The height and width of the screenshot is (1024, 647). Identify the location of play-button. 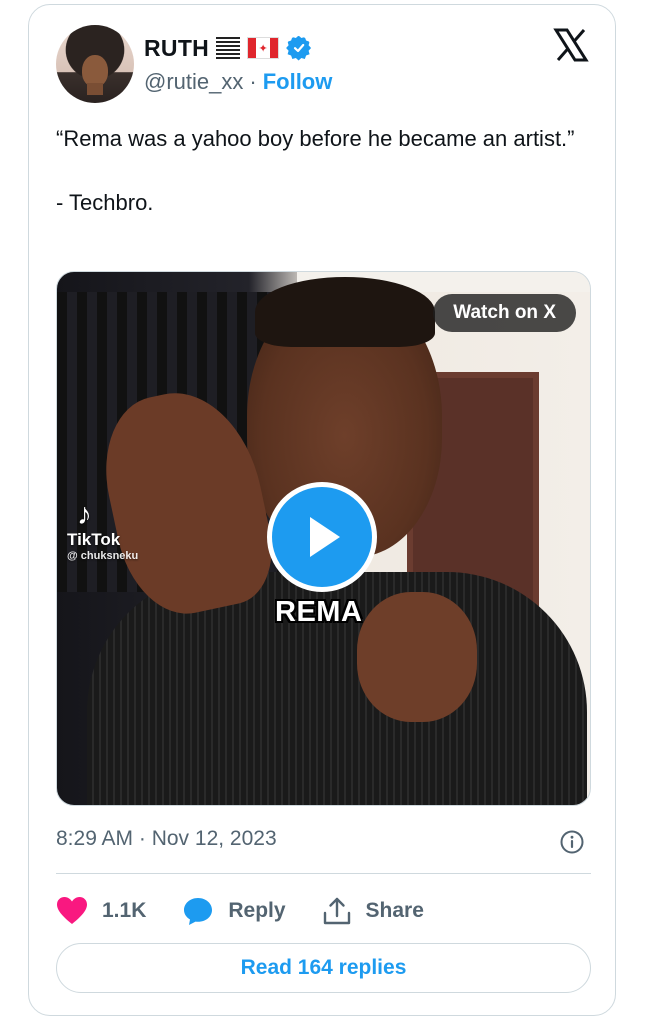
(322, 537).